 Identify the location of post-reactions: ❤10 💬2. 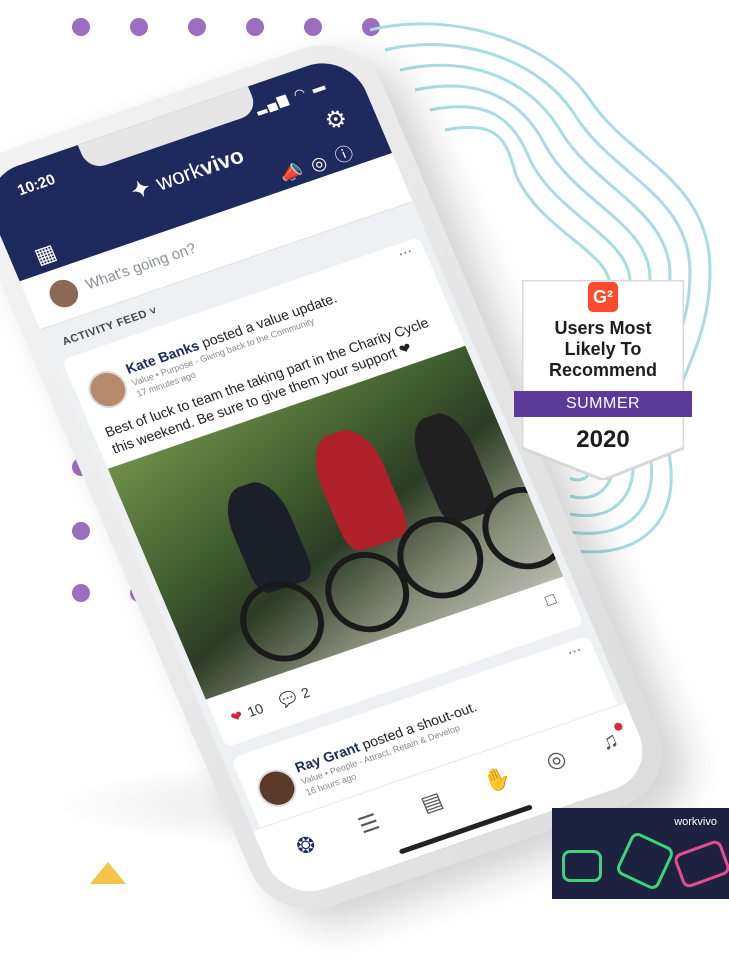
(270, 705).